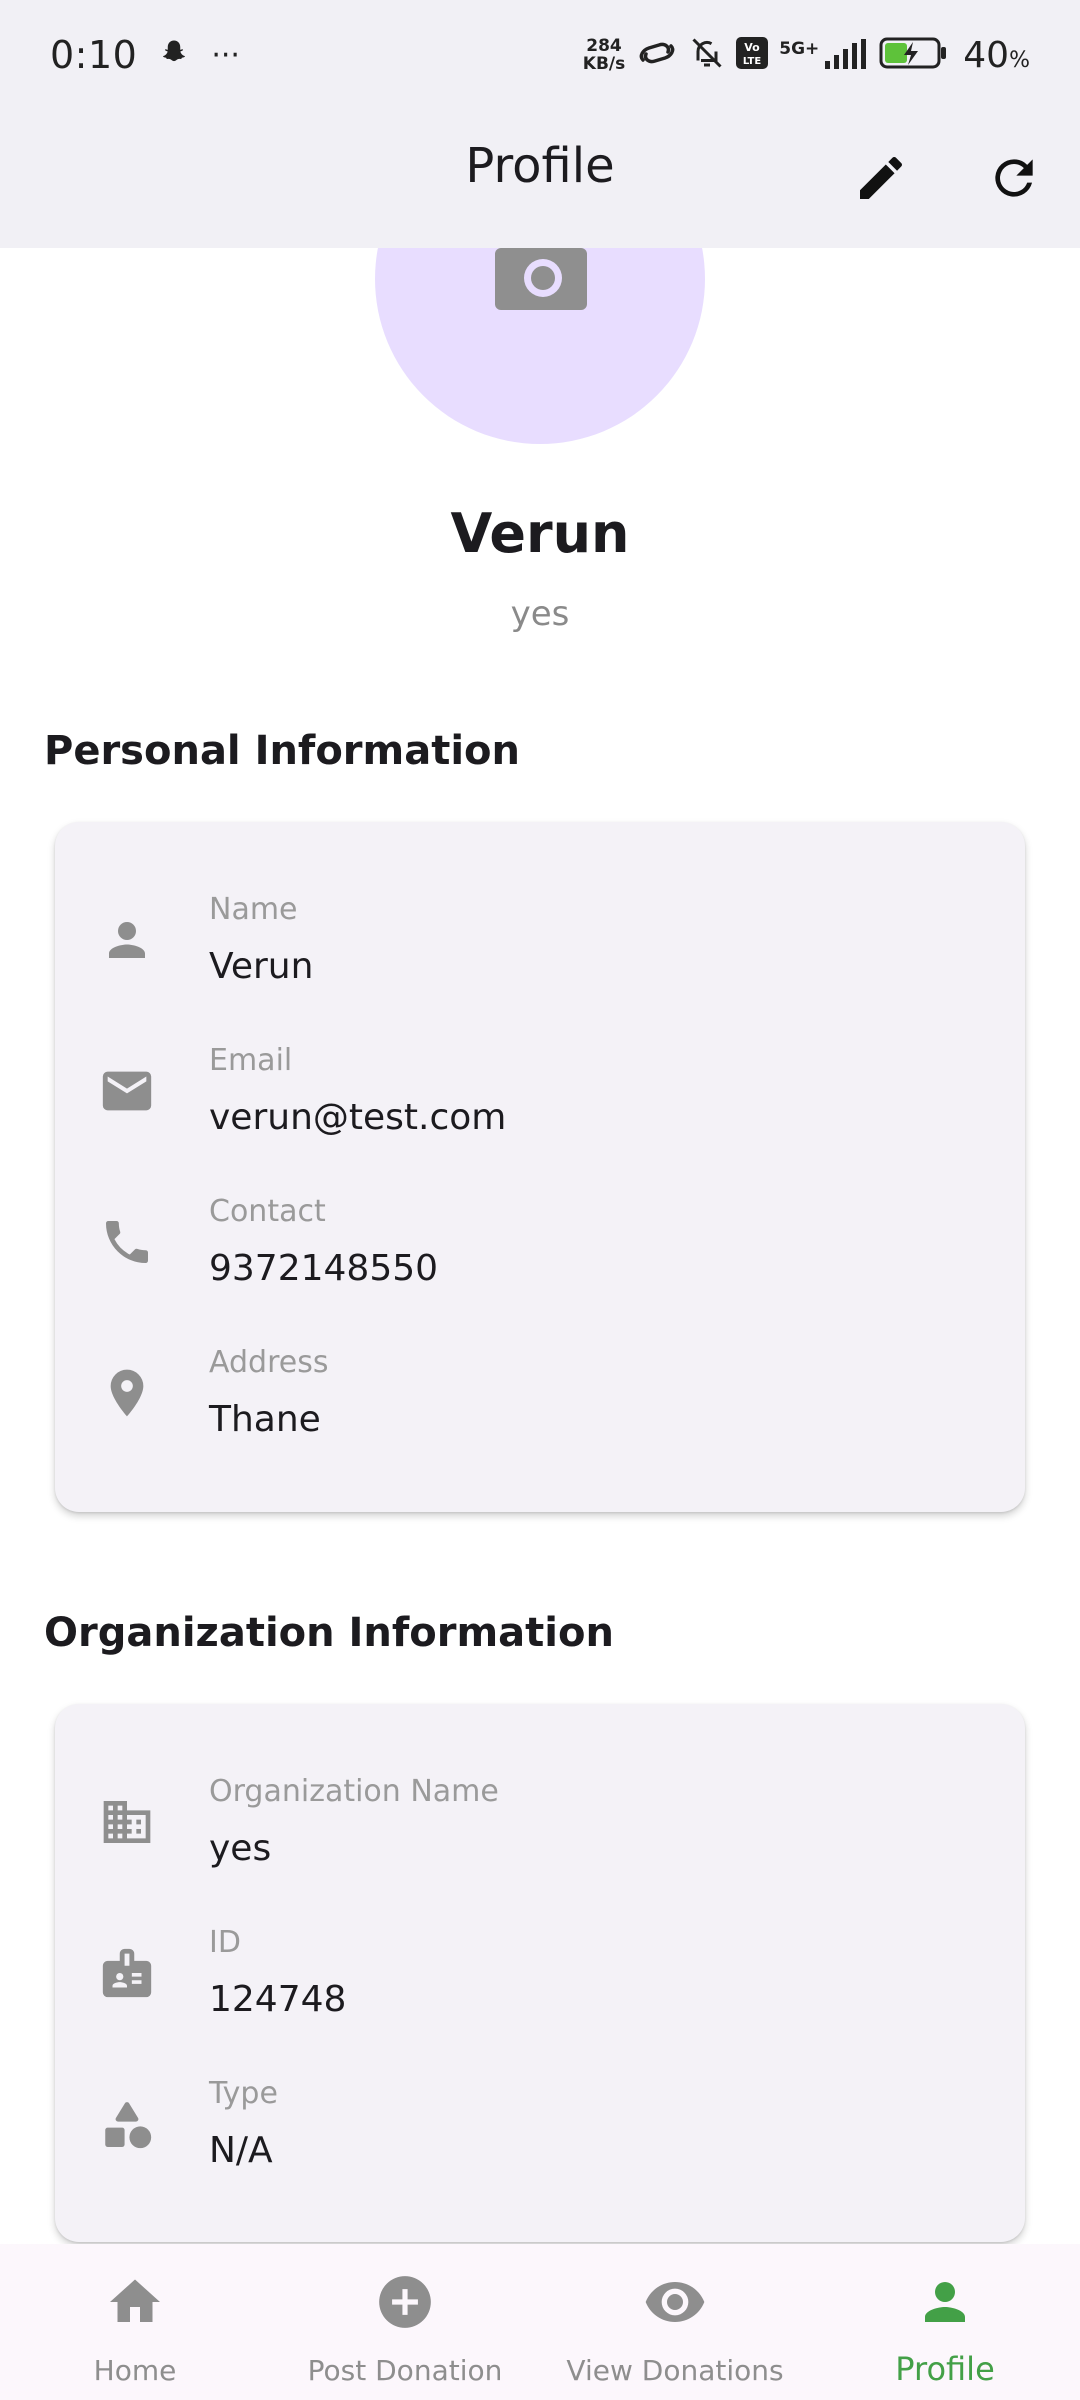  Describe the element at coordinates (94, 55) in the screenshot. I see `status-time: 0:10` at that location.